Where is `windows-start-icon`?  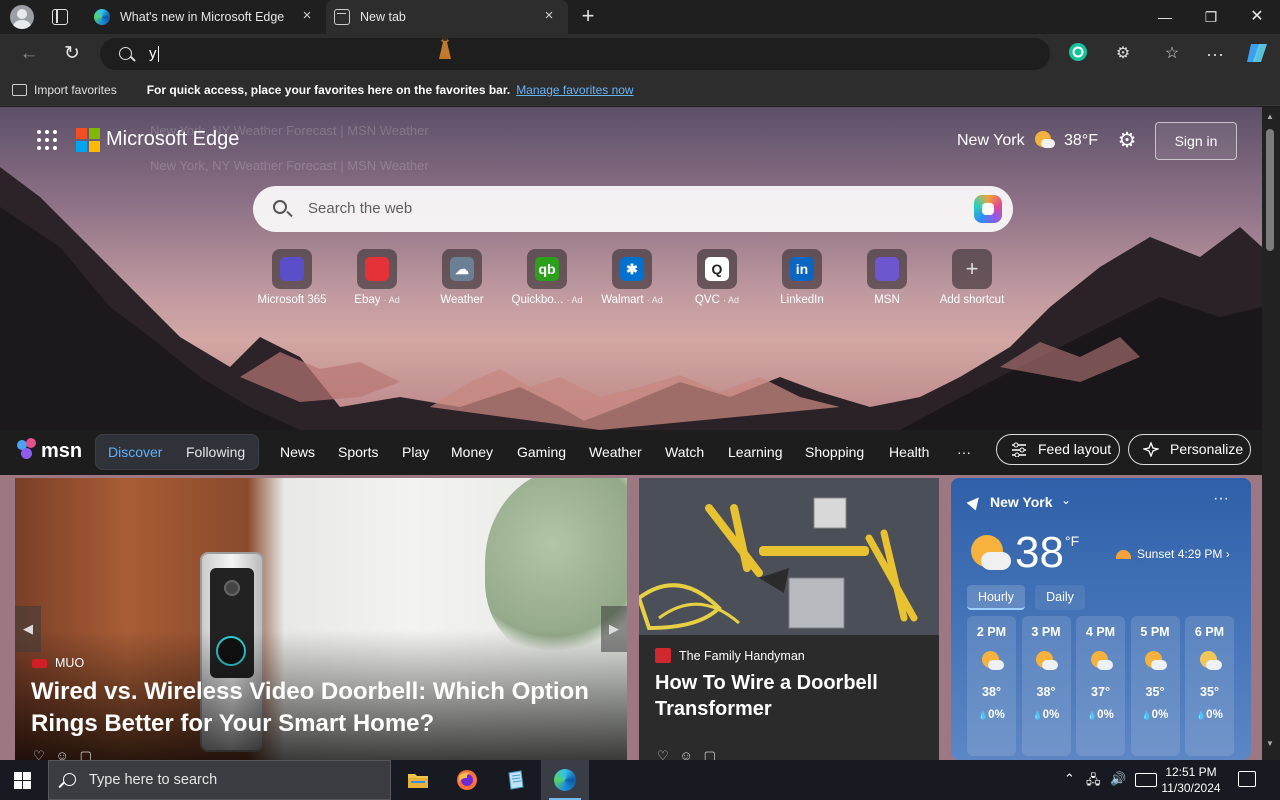
windows-start-icon is located at coordinates (22, 780).